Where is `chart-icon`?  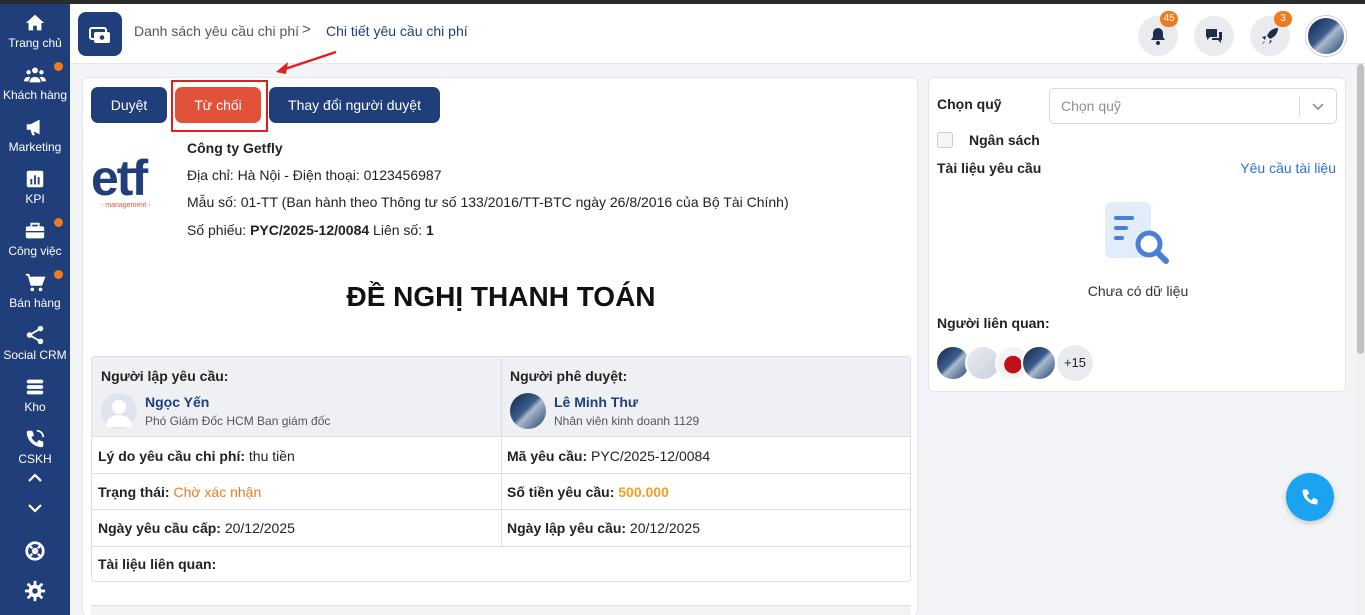
chart-icon is located at coordinates (35, 179).